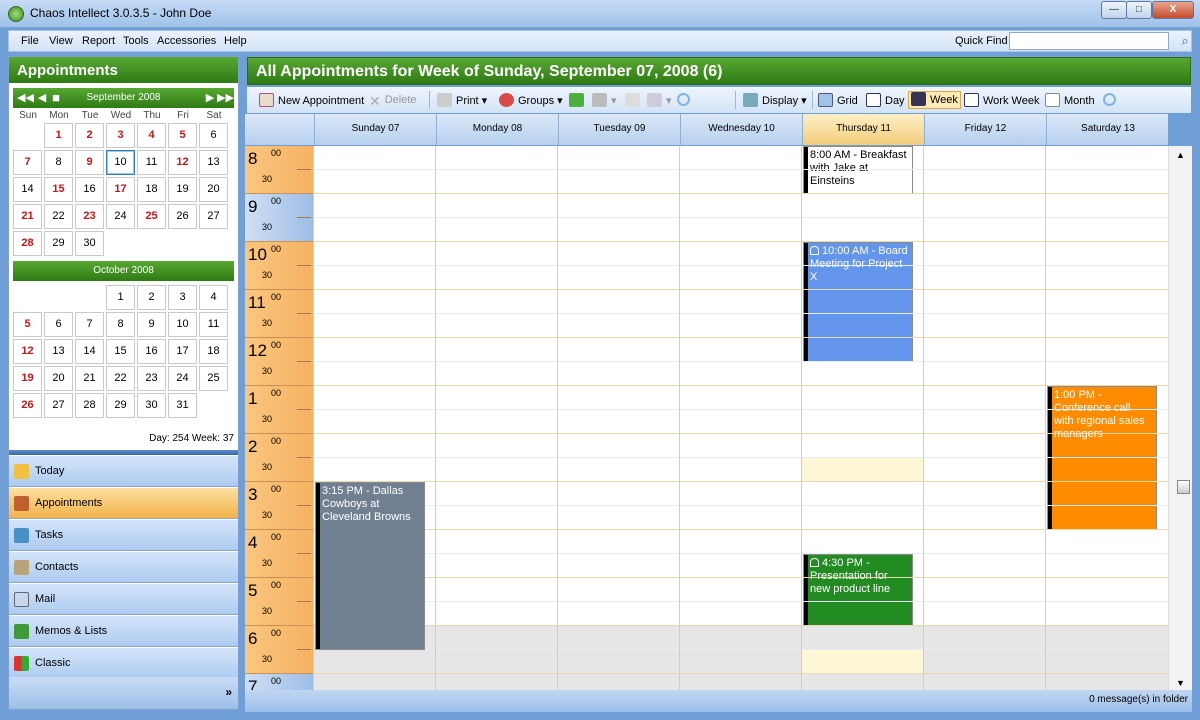  What do you see at coordinates (89, 189) in the screenshot?
I see `calendar-day: 16` at bounding box center [89, 189].